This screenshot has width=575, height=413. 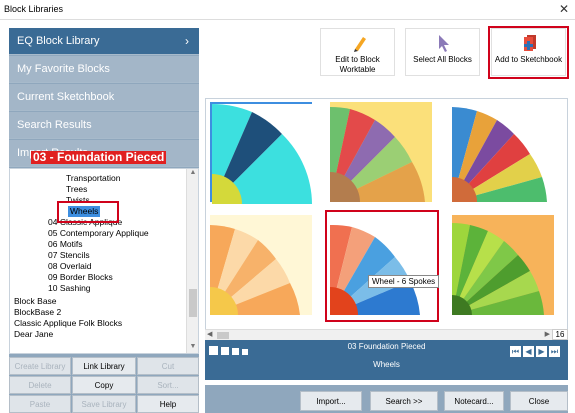 What do you see at coordinates (235, 351) in the screenshot?
I see `view-size-small-icon` at bounding box center [235, 351].